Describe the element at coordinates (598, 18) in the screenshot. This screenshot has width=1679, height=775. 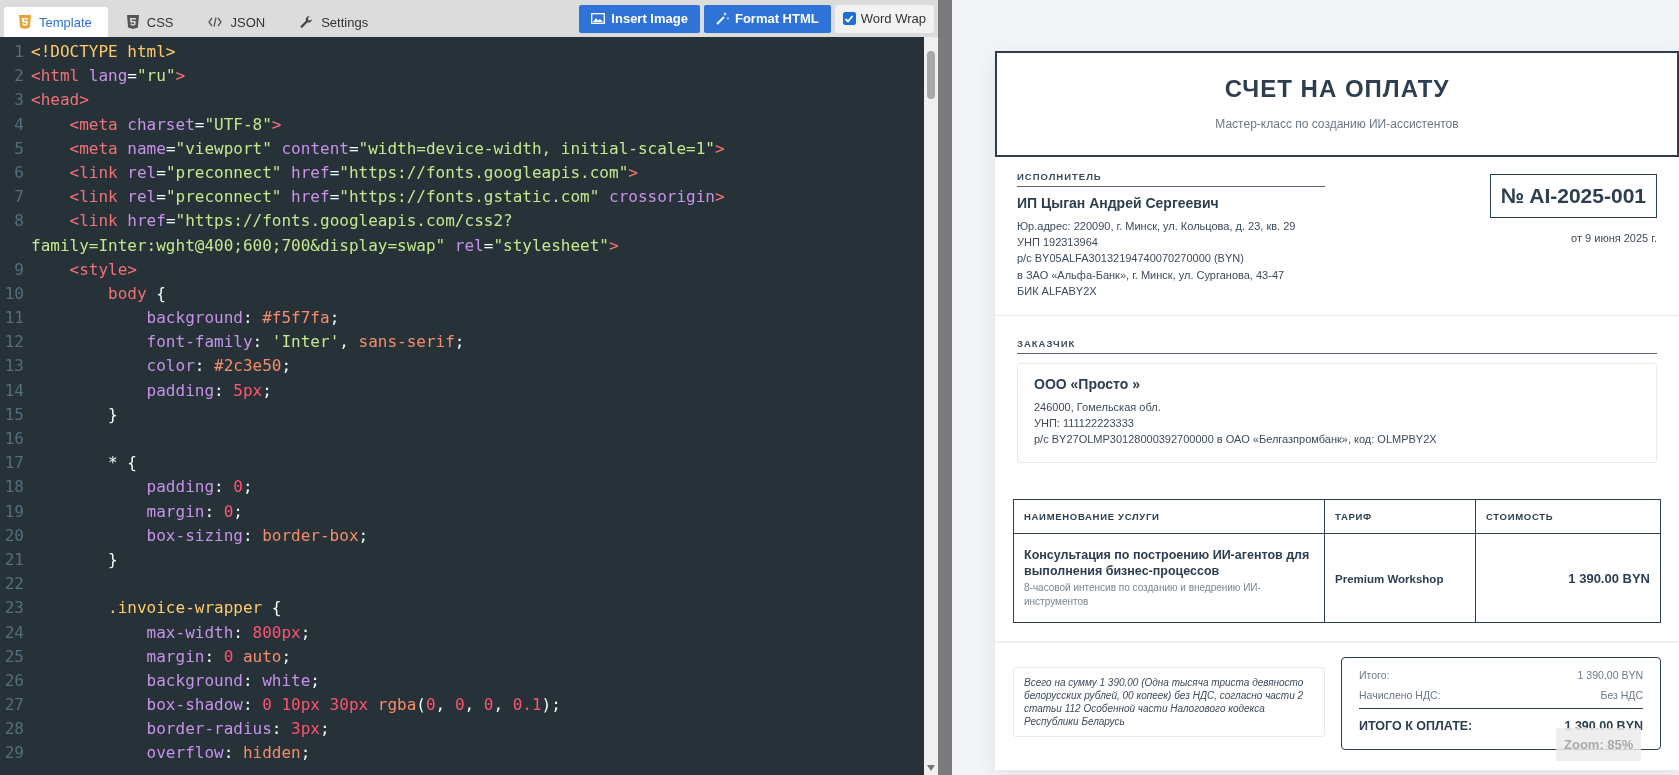
I see `image-icon` at that location.